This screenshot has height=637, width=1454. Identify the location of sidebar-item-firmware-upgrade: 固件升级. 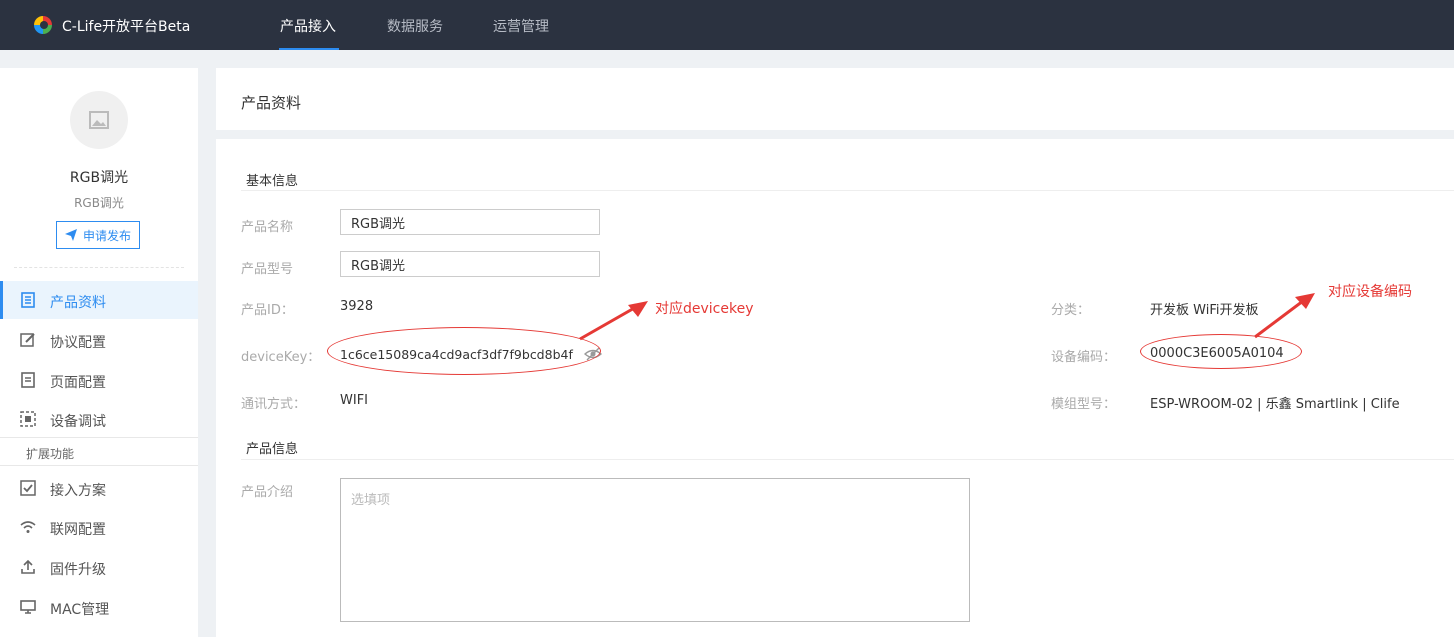
(99, 567).